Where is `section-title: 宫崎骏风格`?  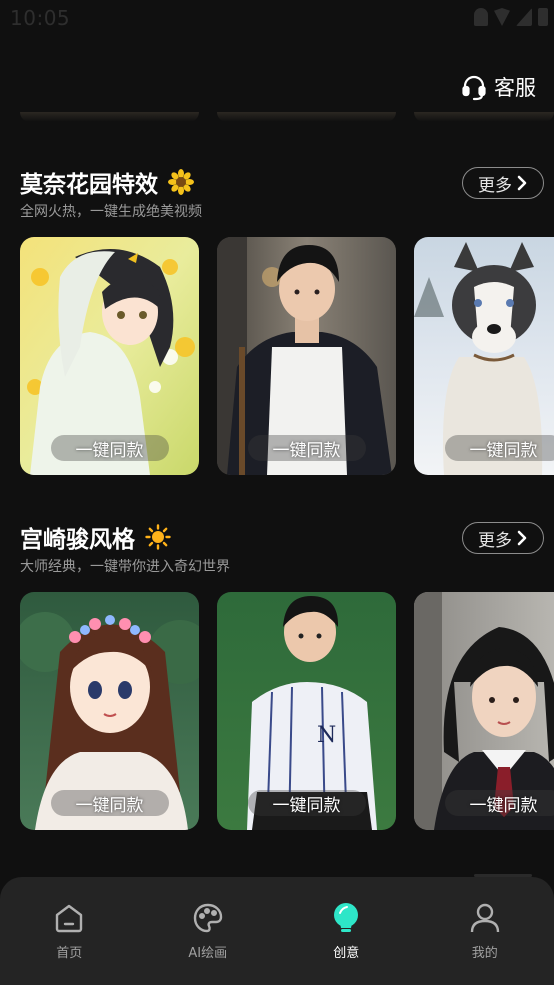
section-title: 宫崎骏风格 is located at coordinates (95, 537).